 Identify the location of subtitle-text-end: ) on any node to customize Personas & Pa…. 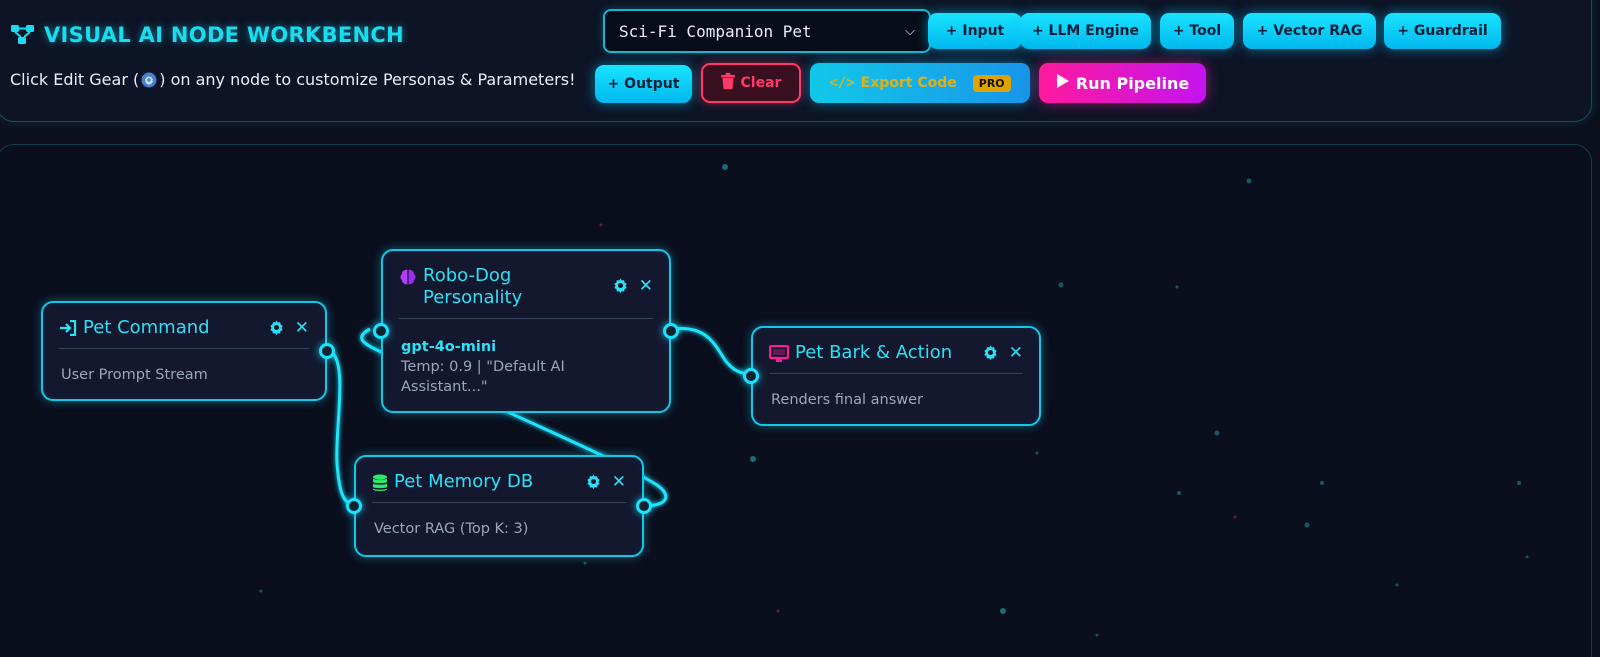
(367, 79).